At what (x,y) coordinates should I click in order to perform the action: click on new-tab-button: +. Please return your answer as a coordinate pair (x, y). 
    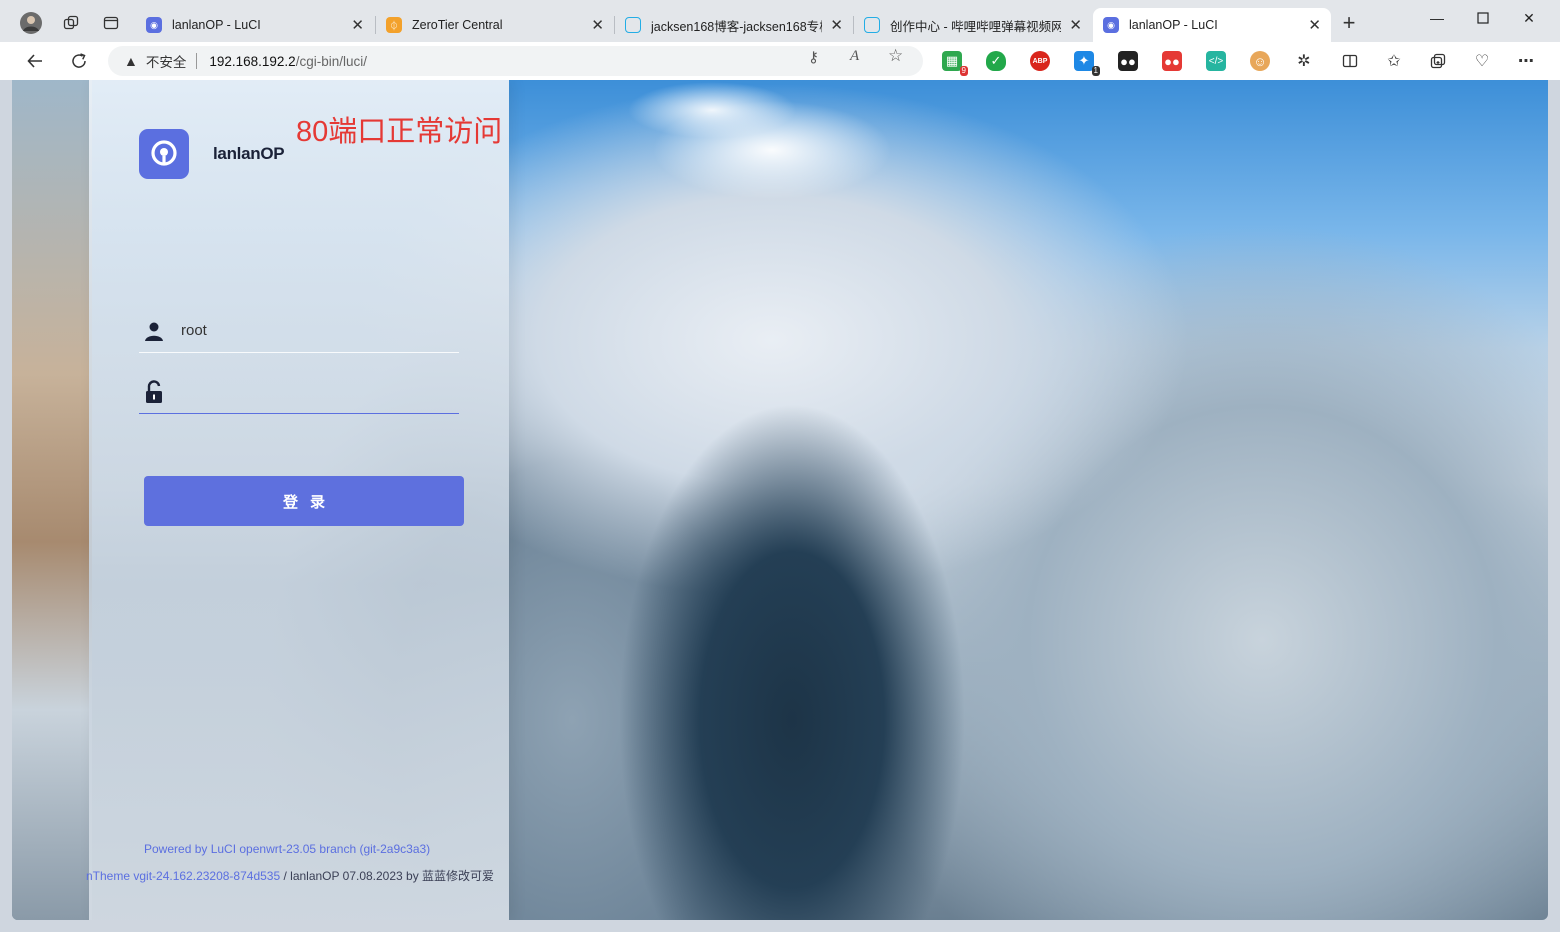
    Looking at the image, I should click on (1349, 23).